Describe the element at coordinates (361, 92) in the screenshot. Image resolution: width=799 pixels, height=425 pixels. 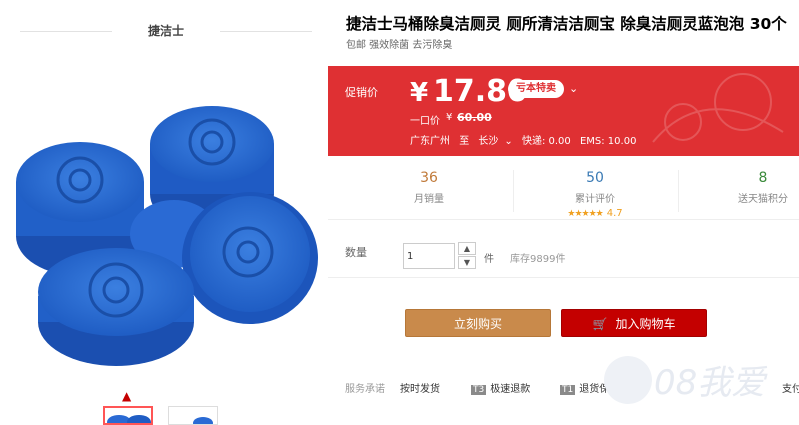
I see `promo-price-label: 促销价` at that location.